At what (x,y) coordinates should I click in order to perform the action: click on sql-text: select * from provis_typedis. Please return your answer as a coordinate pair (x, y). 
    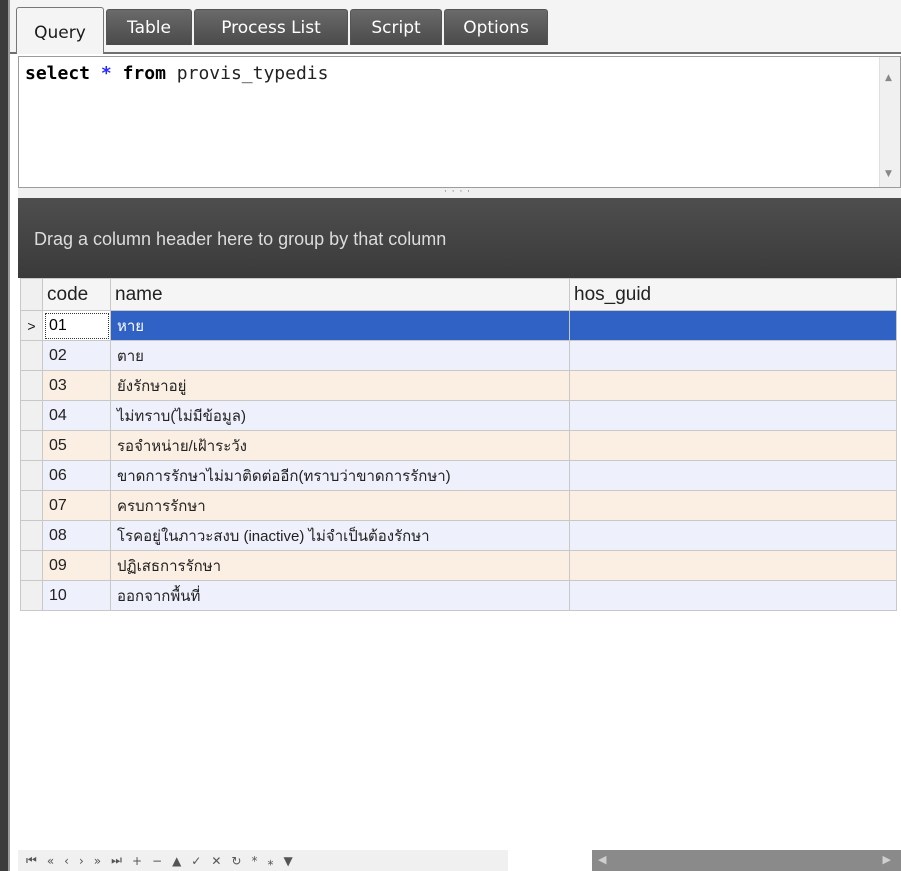
    Looking at the image, I should click on (176, 73).